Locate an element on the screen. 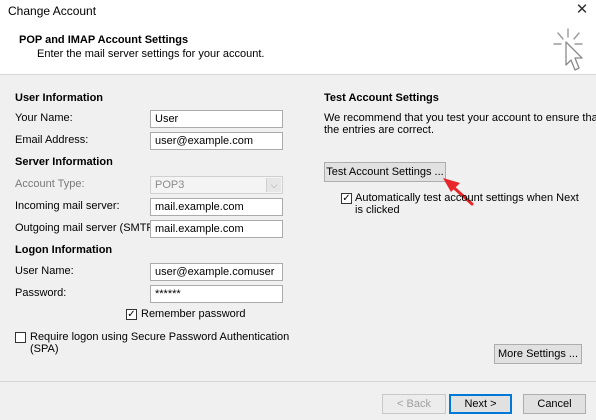  account-type-select: POP3 ⌵ is located at coordinates (216, 185).